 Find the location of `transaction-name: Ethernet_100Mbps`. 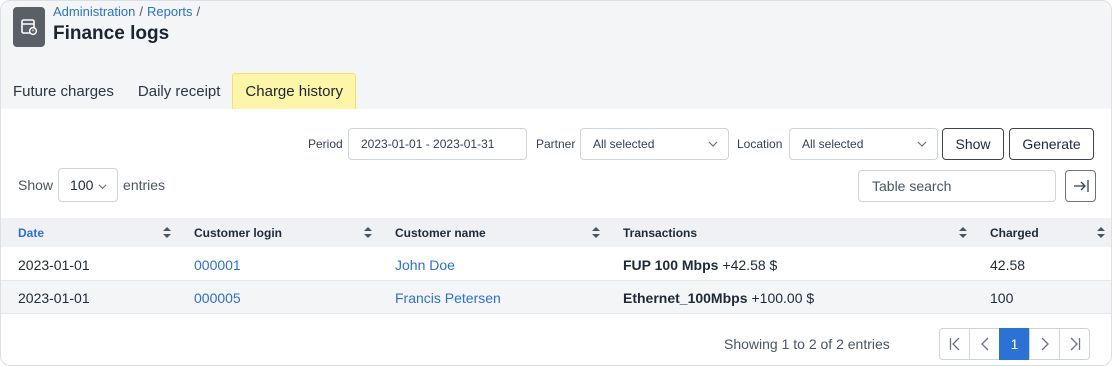

transaction-name: Ethernet_100Mbps is located at coordinates (685, 297).